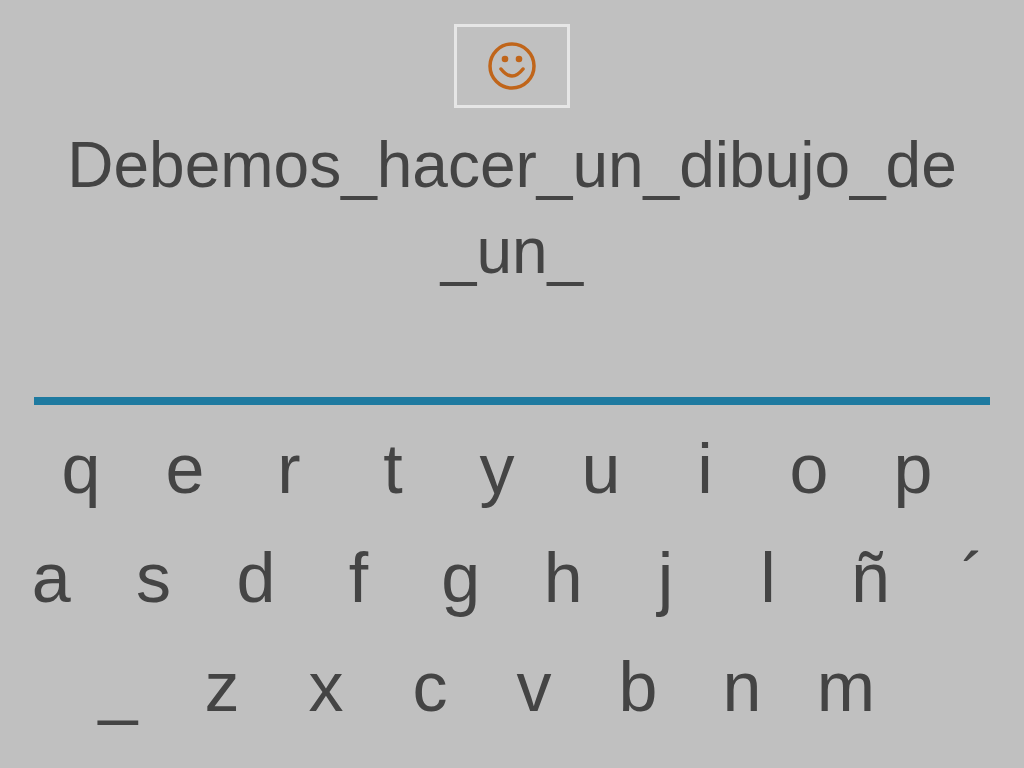  I want to click on letter-key: ´, so click(972, 578).